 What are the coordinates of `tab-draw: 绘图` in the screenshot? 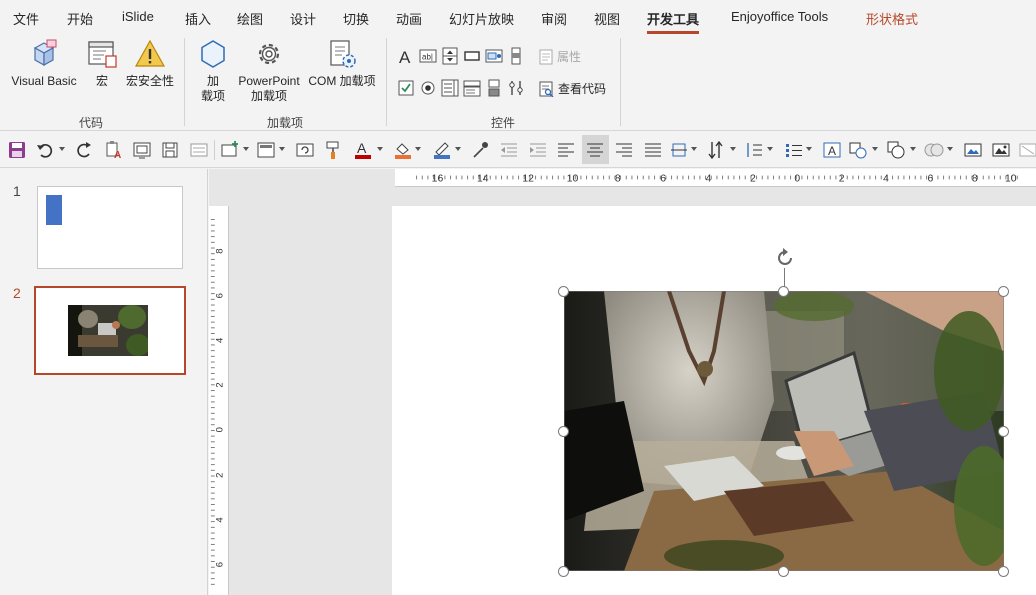 It's located at (250, 18).